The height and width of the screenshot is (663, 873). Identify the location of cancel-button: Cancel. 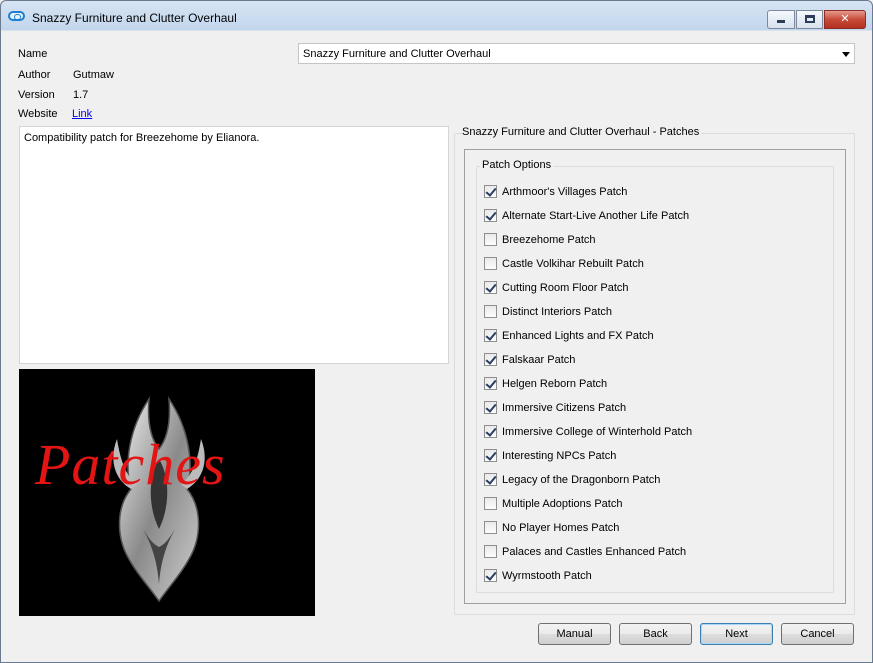
(817, 634).